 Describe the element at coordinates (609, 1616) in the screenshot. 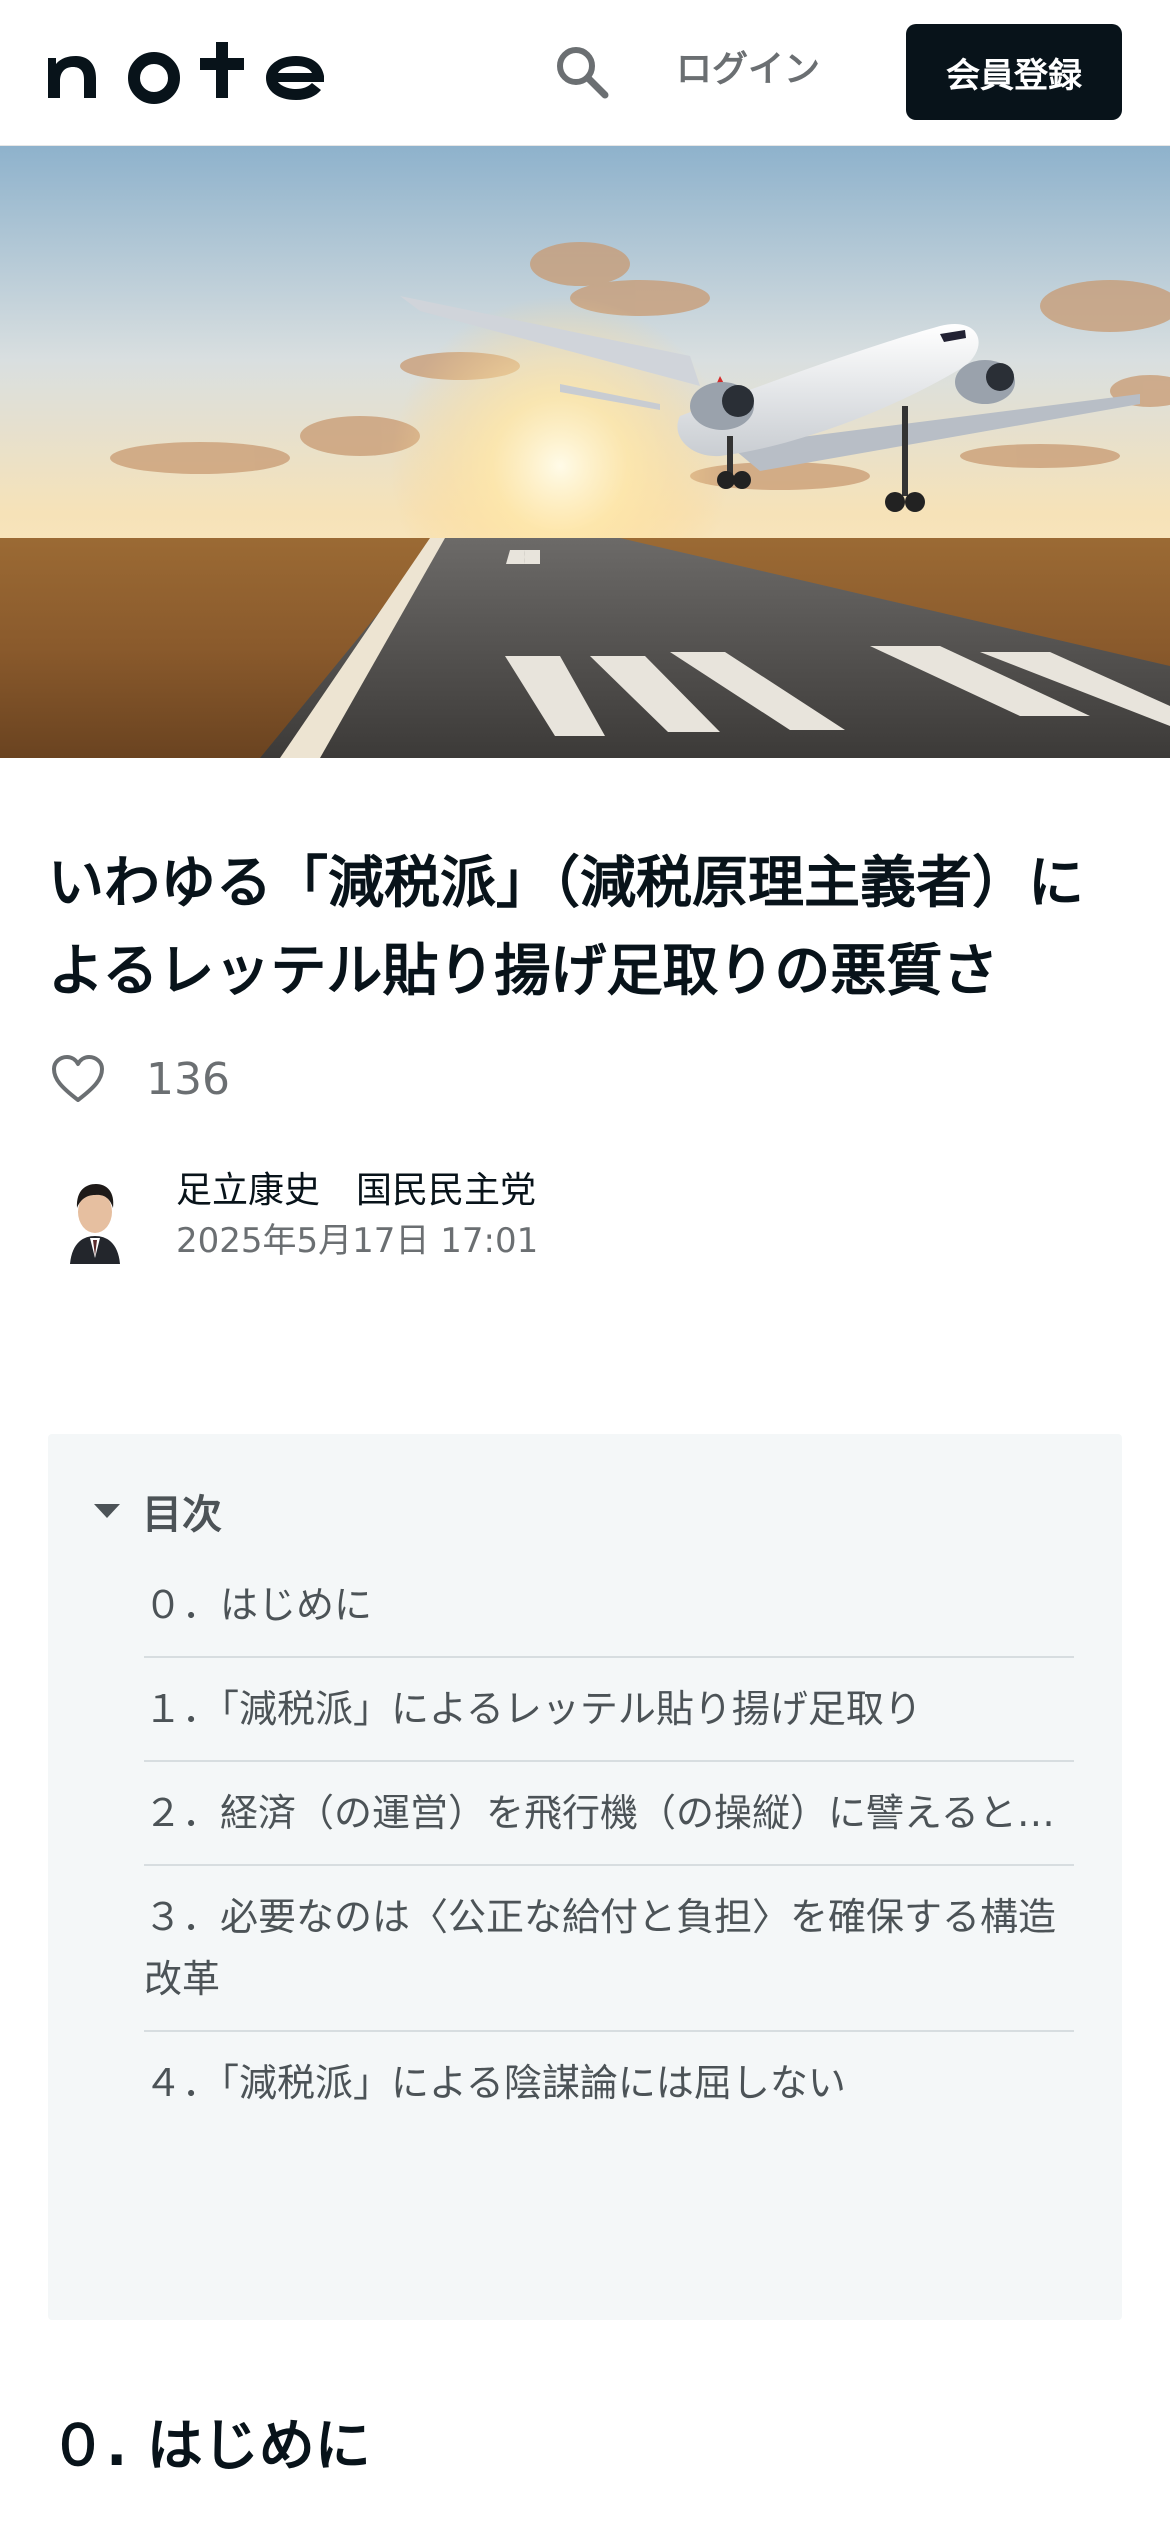

I see `toc-item: ０．はじめに` at that location.